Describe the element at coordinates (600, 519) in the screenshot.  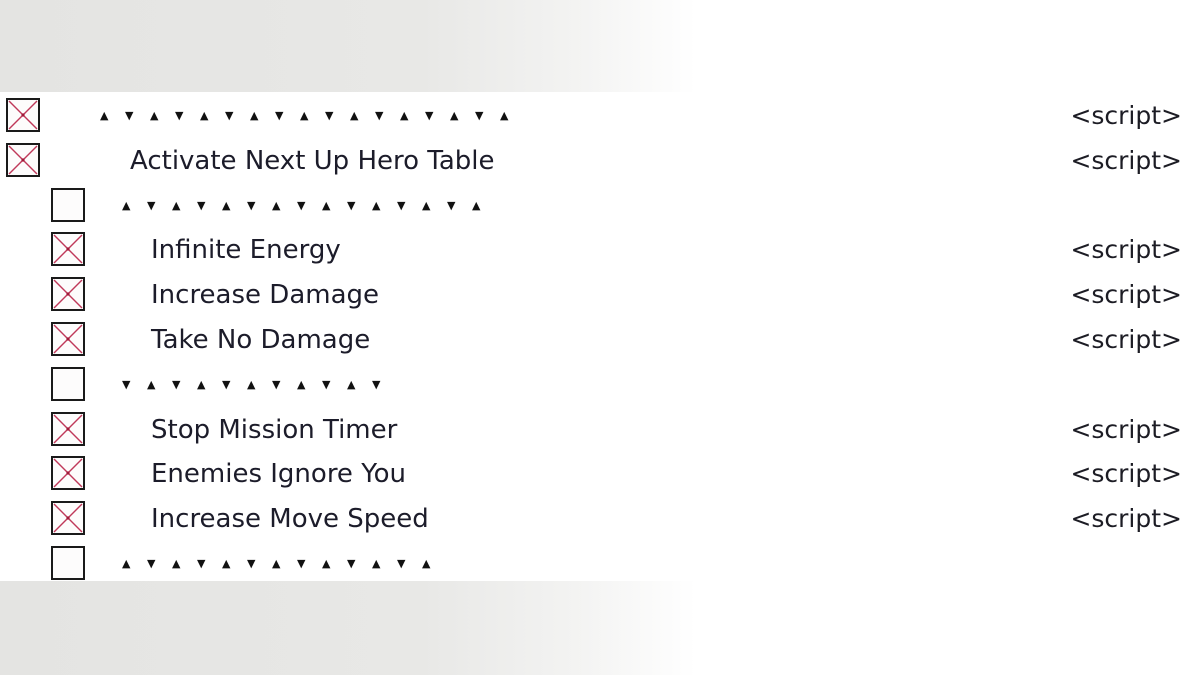
I see `table-row: Increase Move Speed <script>` at that location.